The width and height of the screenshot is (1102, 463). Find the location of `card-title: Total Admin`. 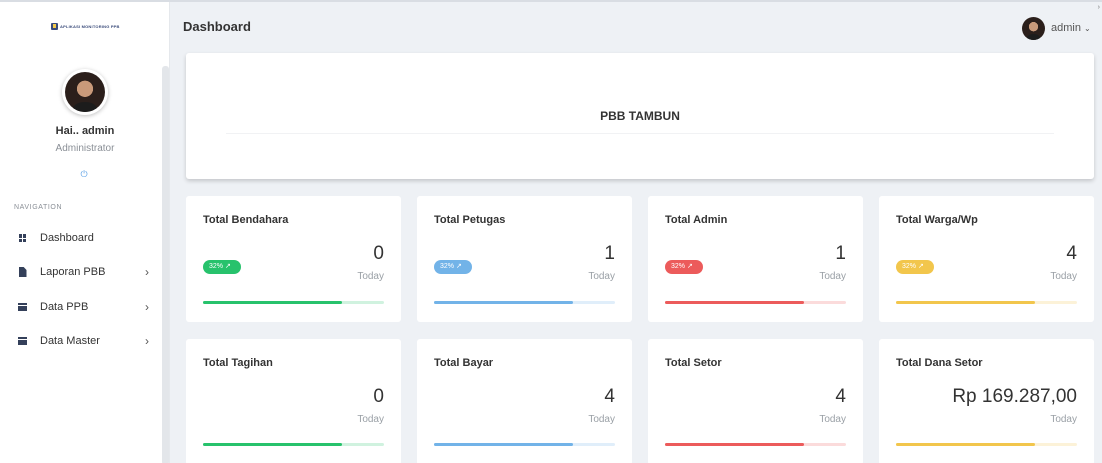

card-title: Total Admin is located at coordinates (696, 220).